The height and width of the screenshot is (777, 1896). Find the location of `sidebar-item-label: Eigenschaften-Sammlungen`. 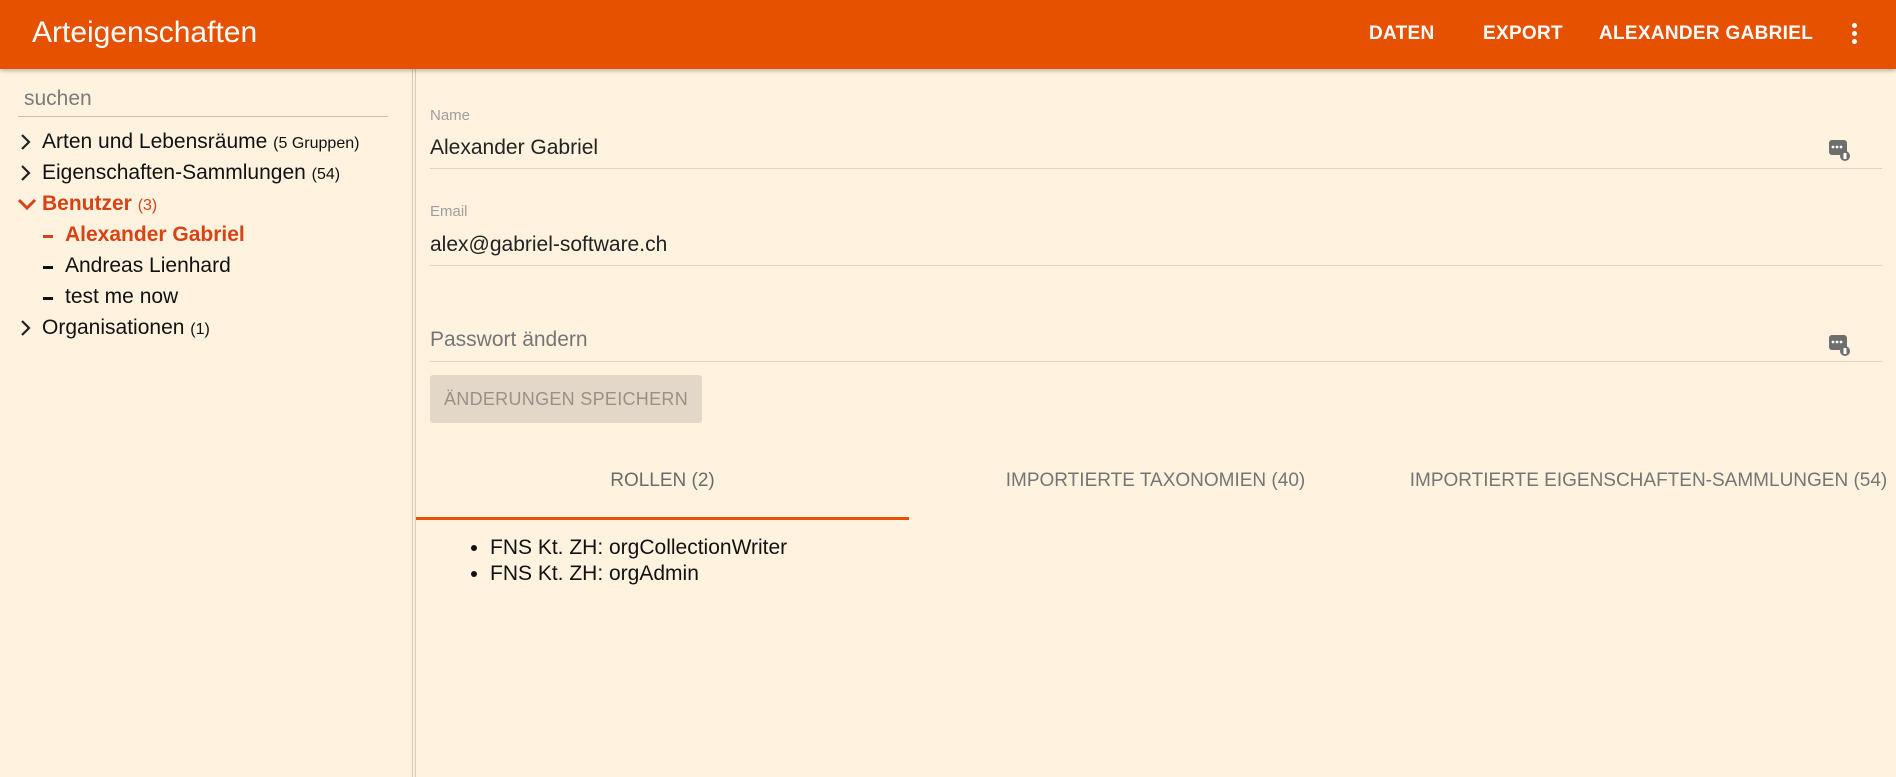

sidebar-item-label: Eigenschaften-Sammlungen is located at coordinates (174, 172).